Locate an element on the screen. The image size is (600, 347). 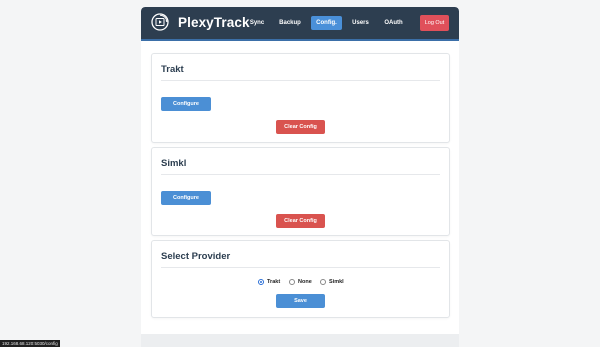
radio-label-trakt: Trakt is located at coordinates (274, 282).